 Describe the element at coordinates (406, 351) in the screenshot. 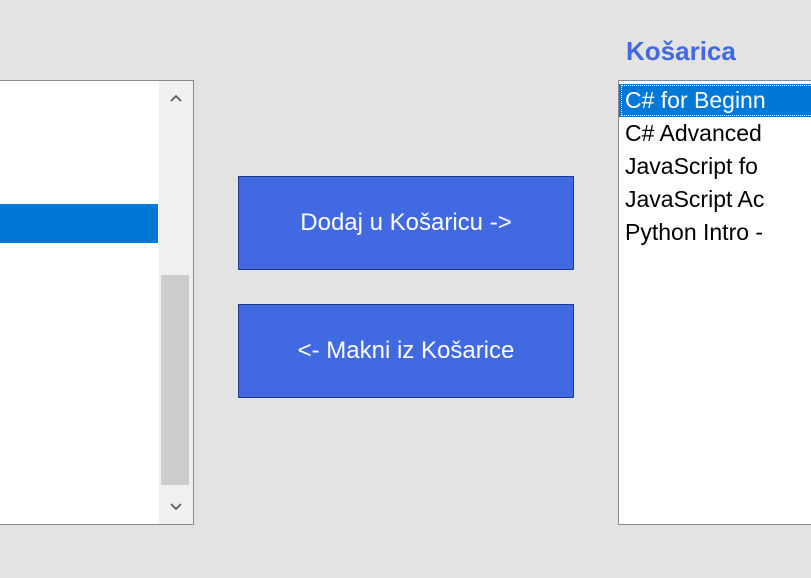

I see `remove-from-cart-button: <- Makni iz Košarice` at that location.